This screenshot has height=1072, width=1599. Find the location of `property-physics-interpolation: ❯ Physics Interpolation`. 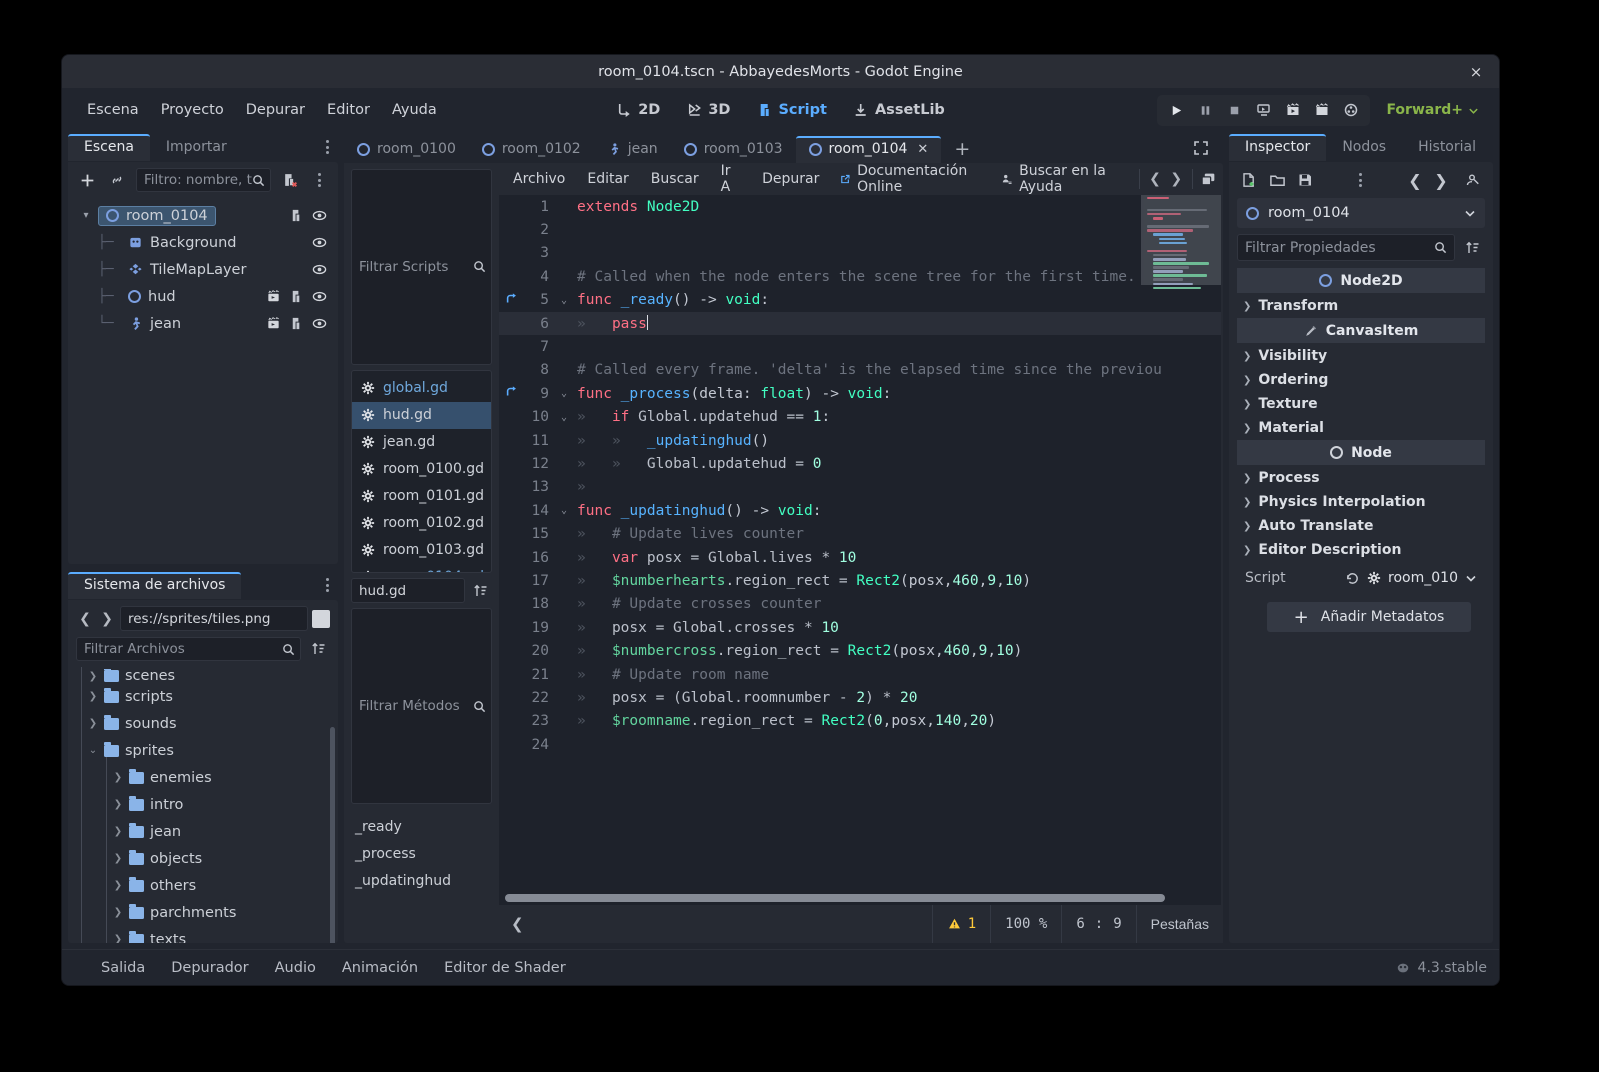

property-physics-interpolation: ❯ Physics Interpolation is located at coordinates (1361, 502).